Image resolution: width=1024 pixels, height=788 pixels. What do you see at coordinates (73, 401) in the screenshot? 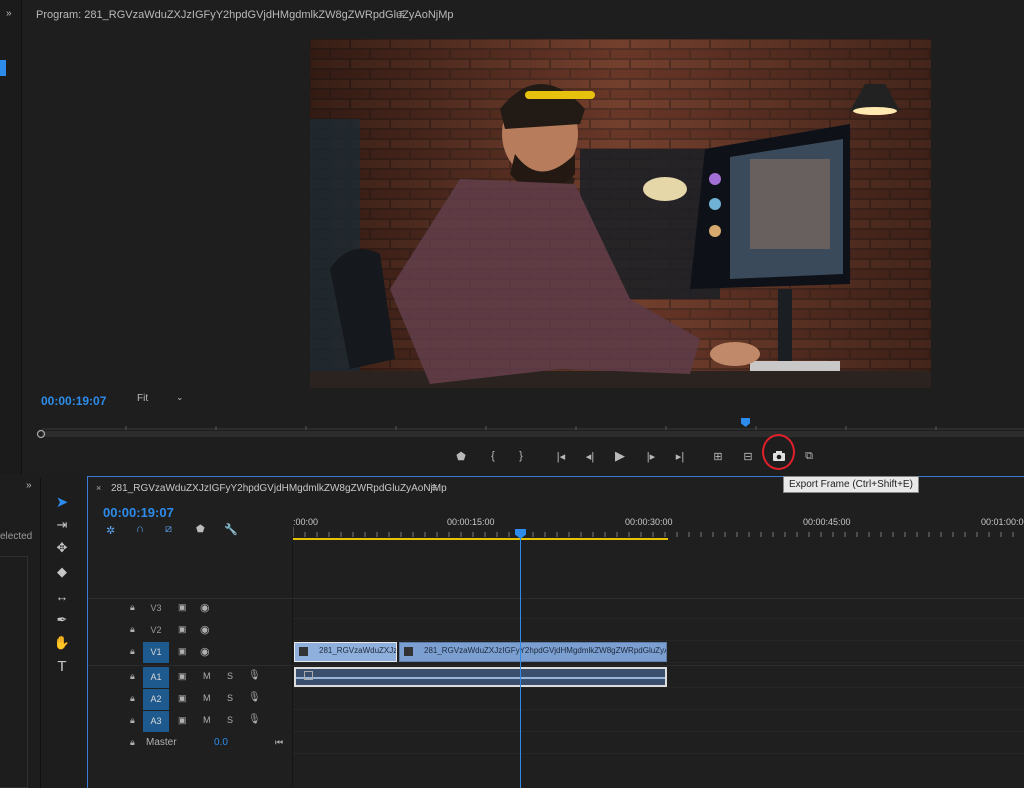
I see `program-timecode: 00:00:19:07` at bounding box center [73, 401].